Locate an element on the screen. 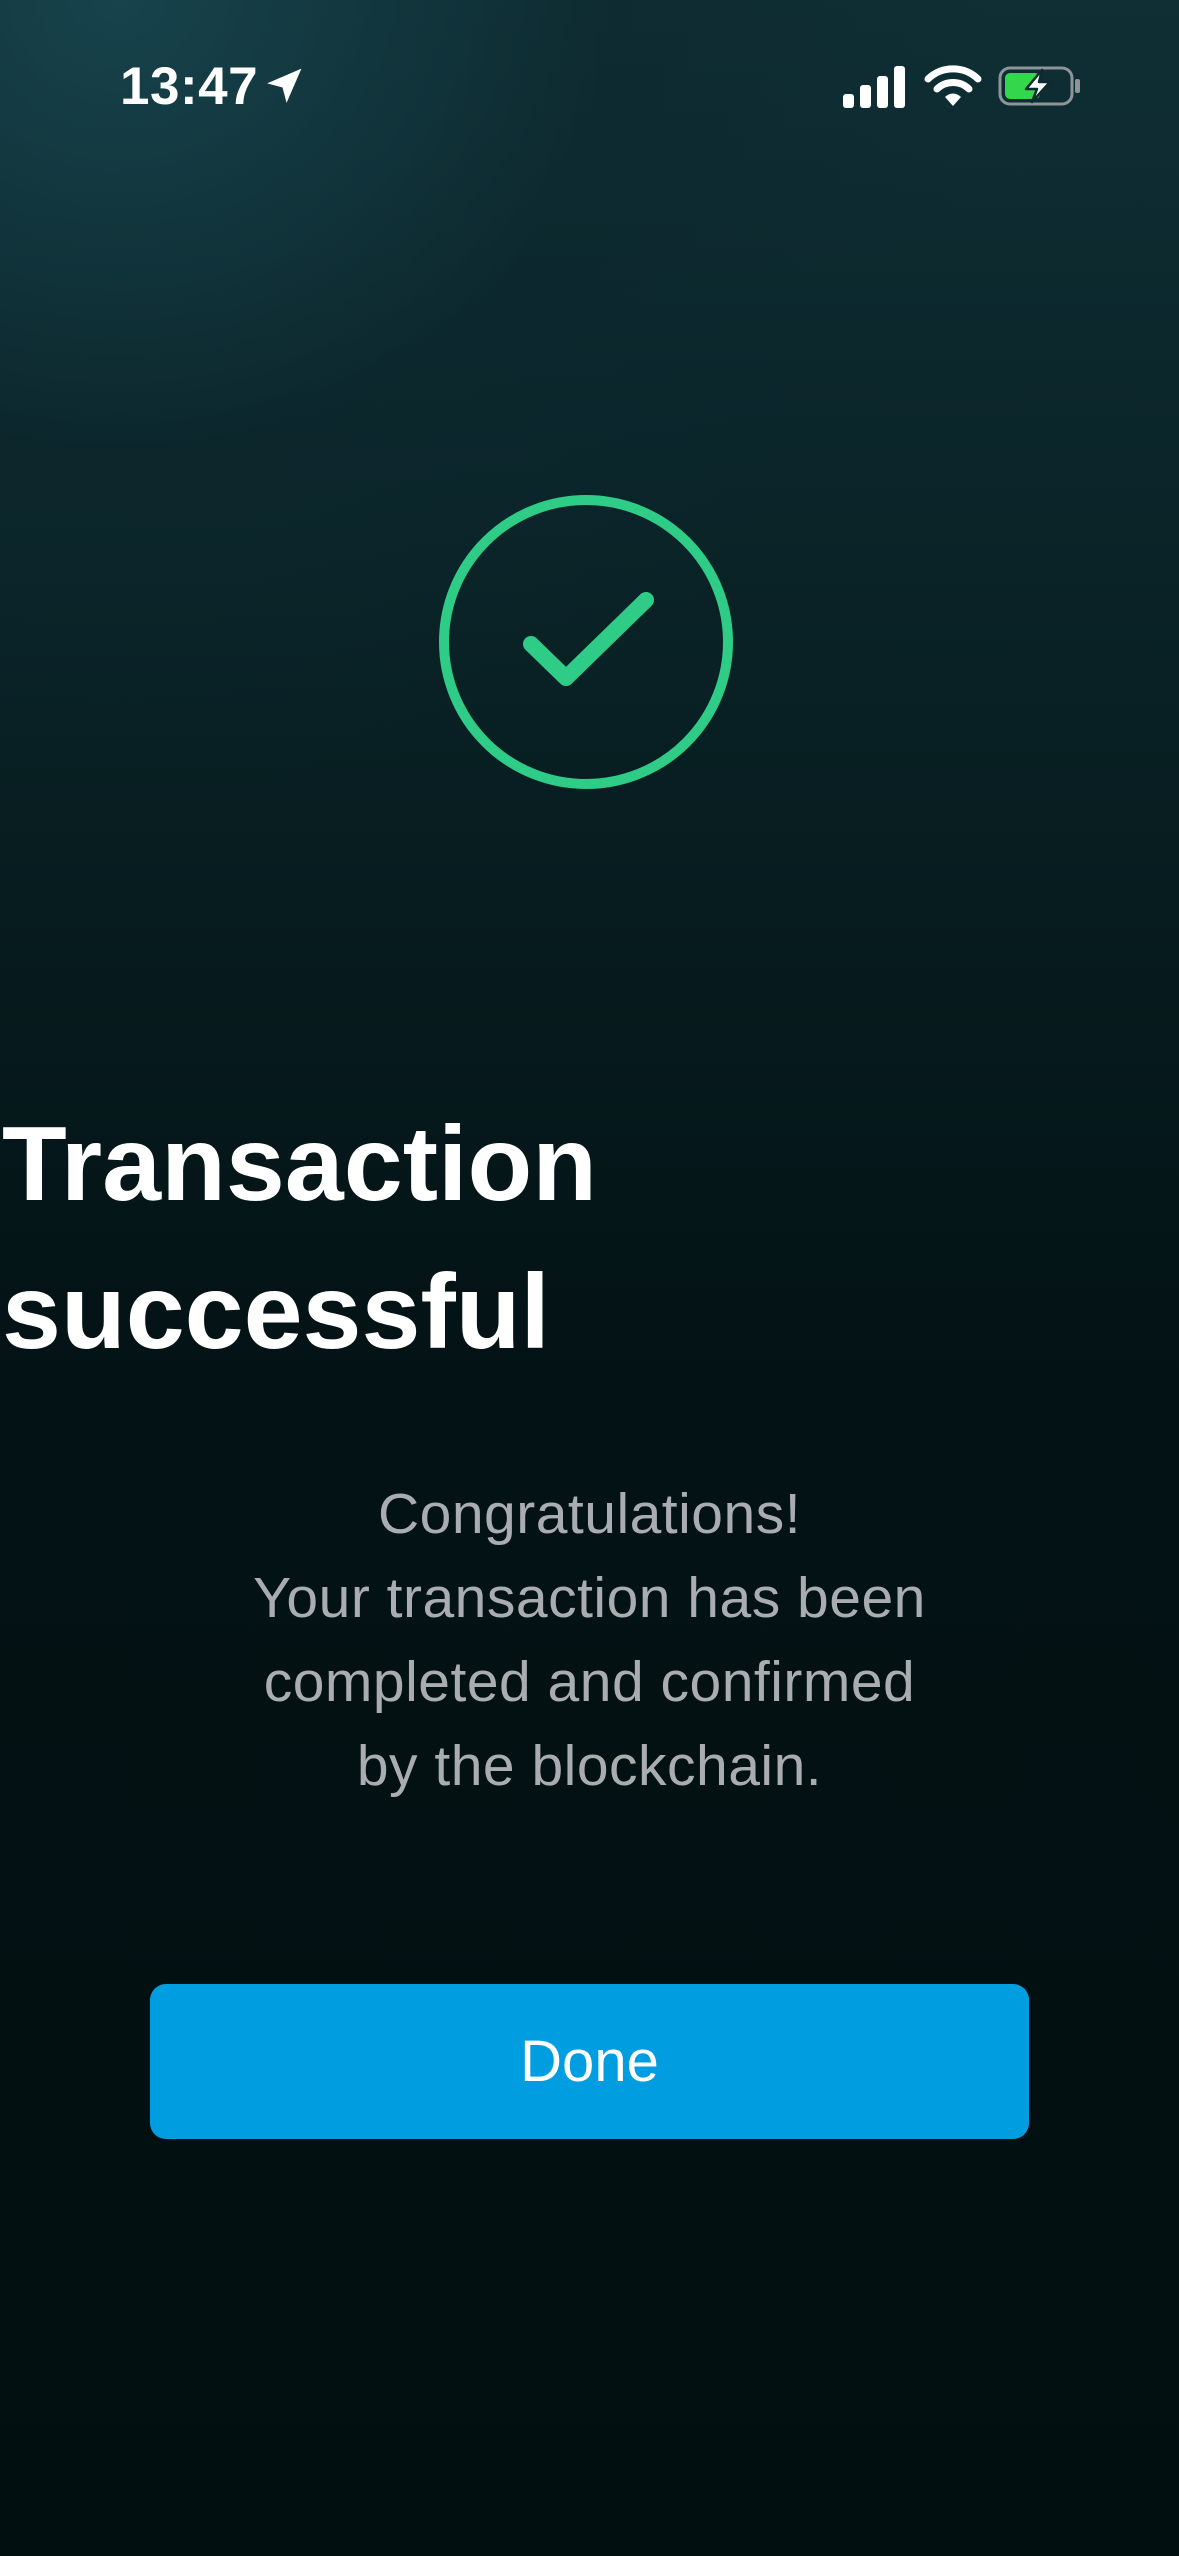  wifi-icon is located at coordinates (953, 85).